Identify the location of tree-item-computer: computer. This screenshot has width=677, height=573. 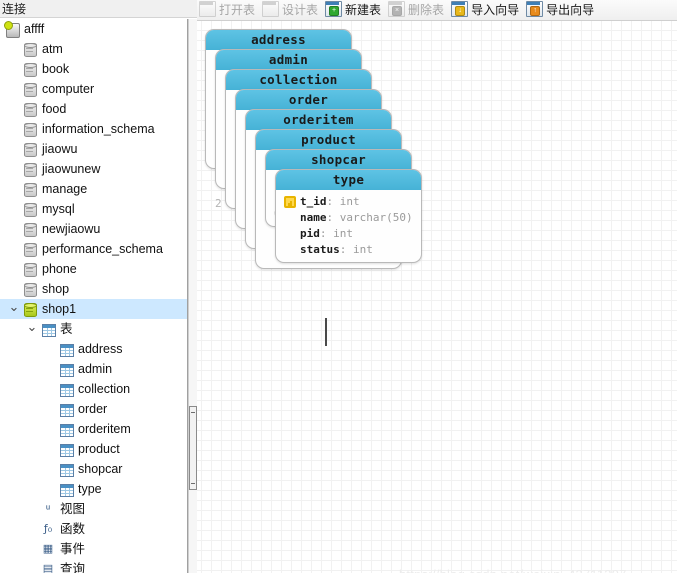
(93, 89).